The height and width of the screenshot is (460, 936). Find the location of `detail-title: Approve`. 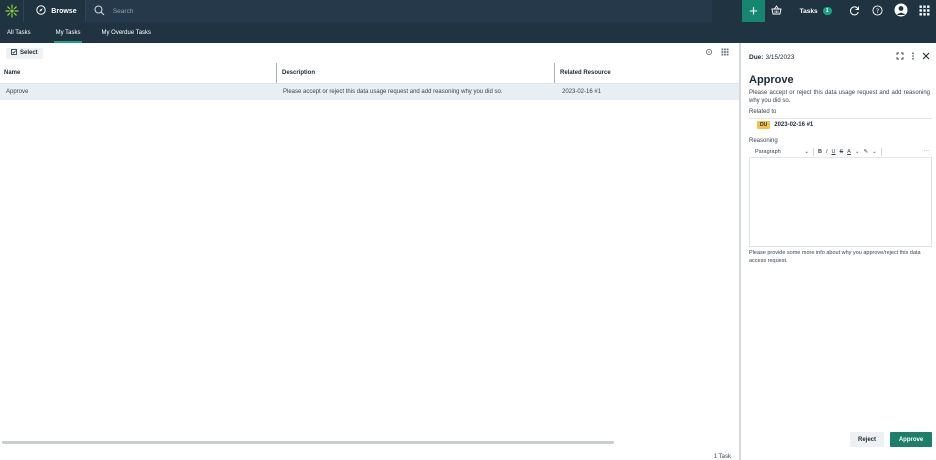

detail-title: Approve is located at coordinates (771, 79).